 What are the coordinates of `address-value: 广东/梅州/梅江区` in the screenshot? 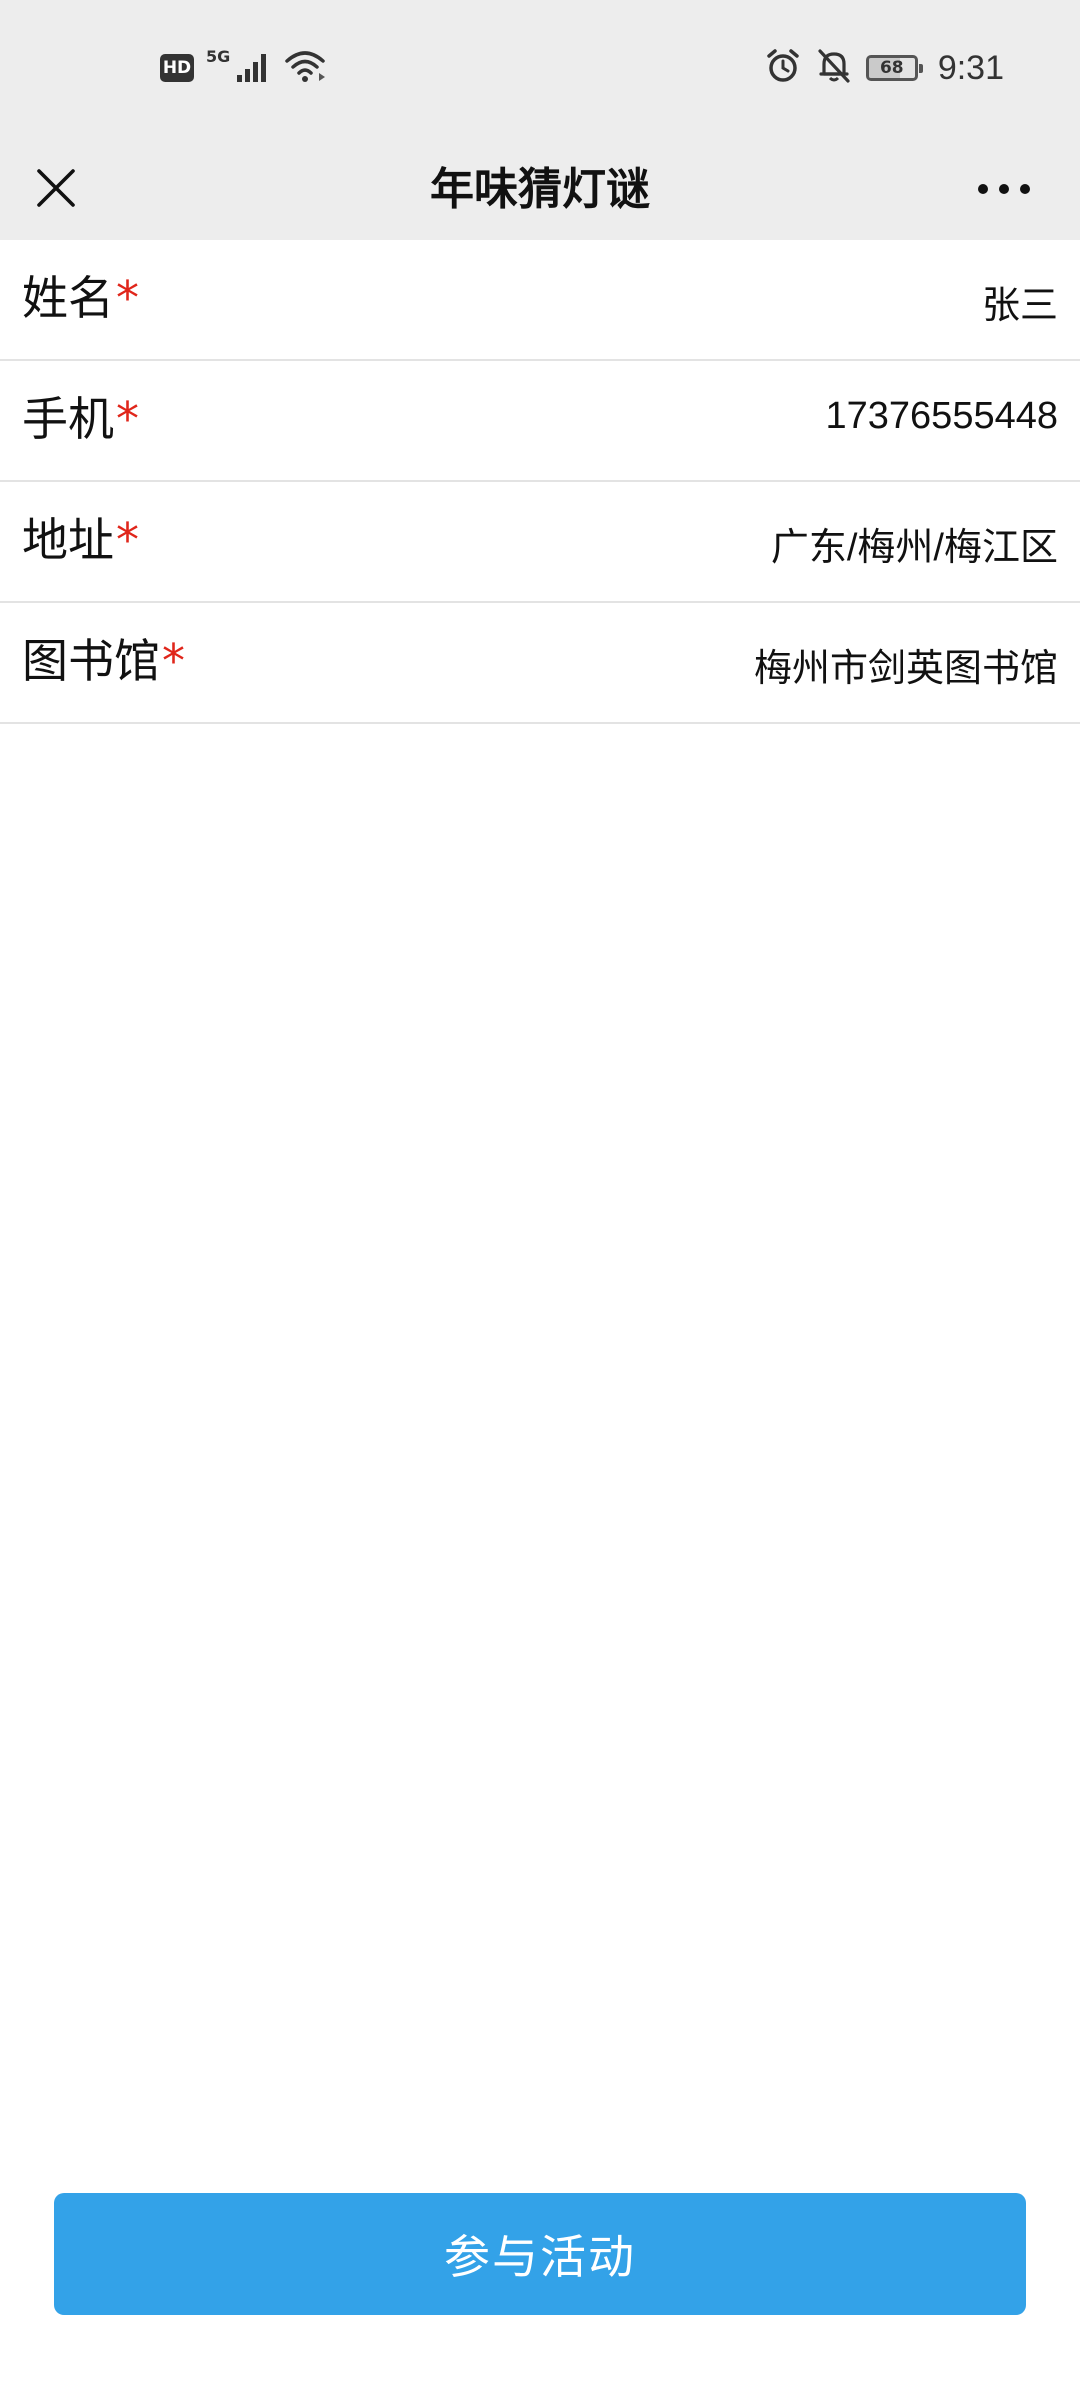 It's located at (914, 543).